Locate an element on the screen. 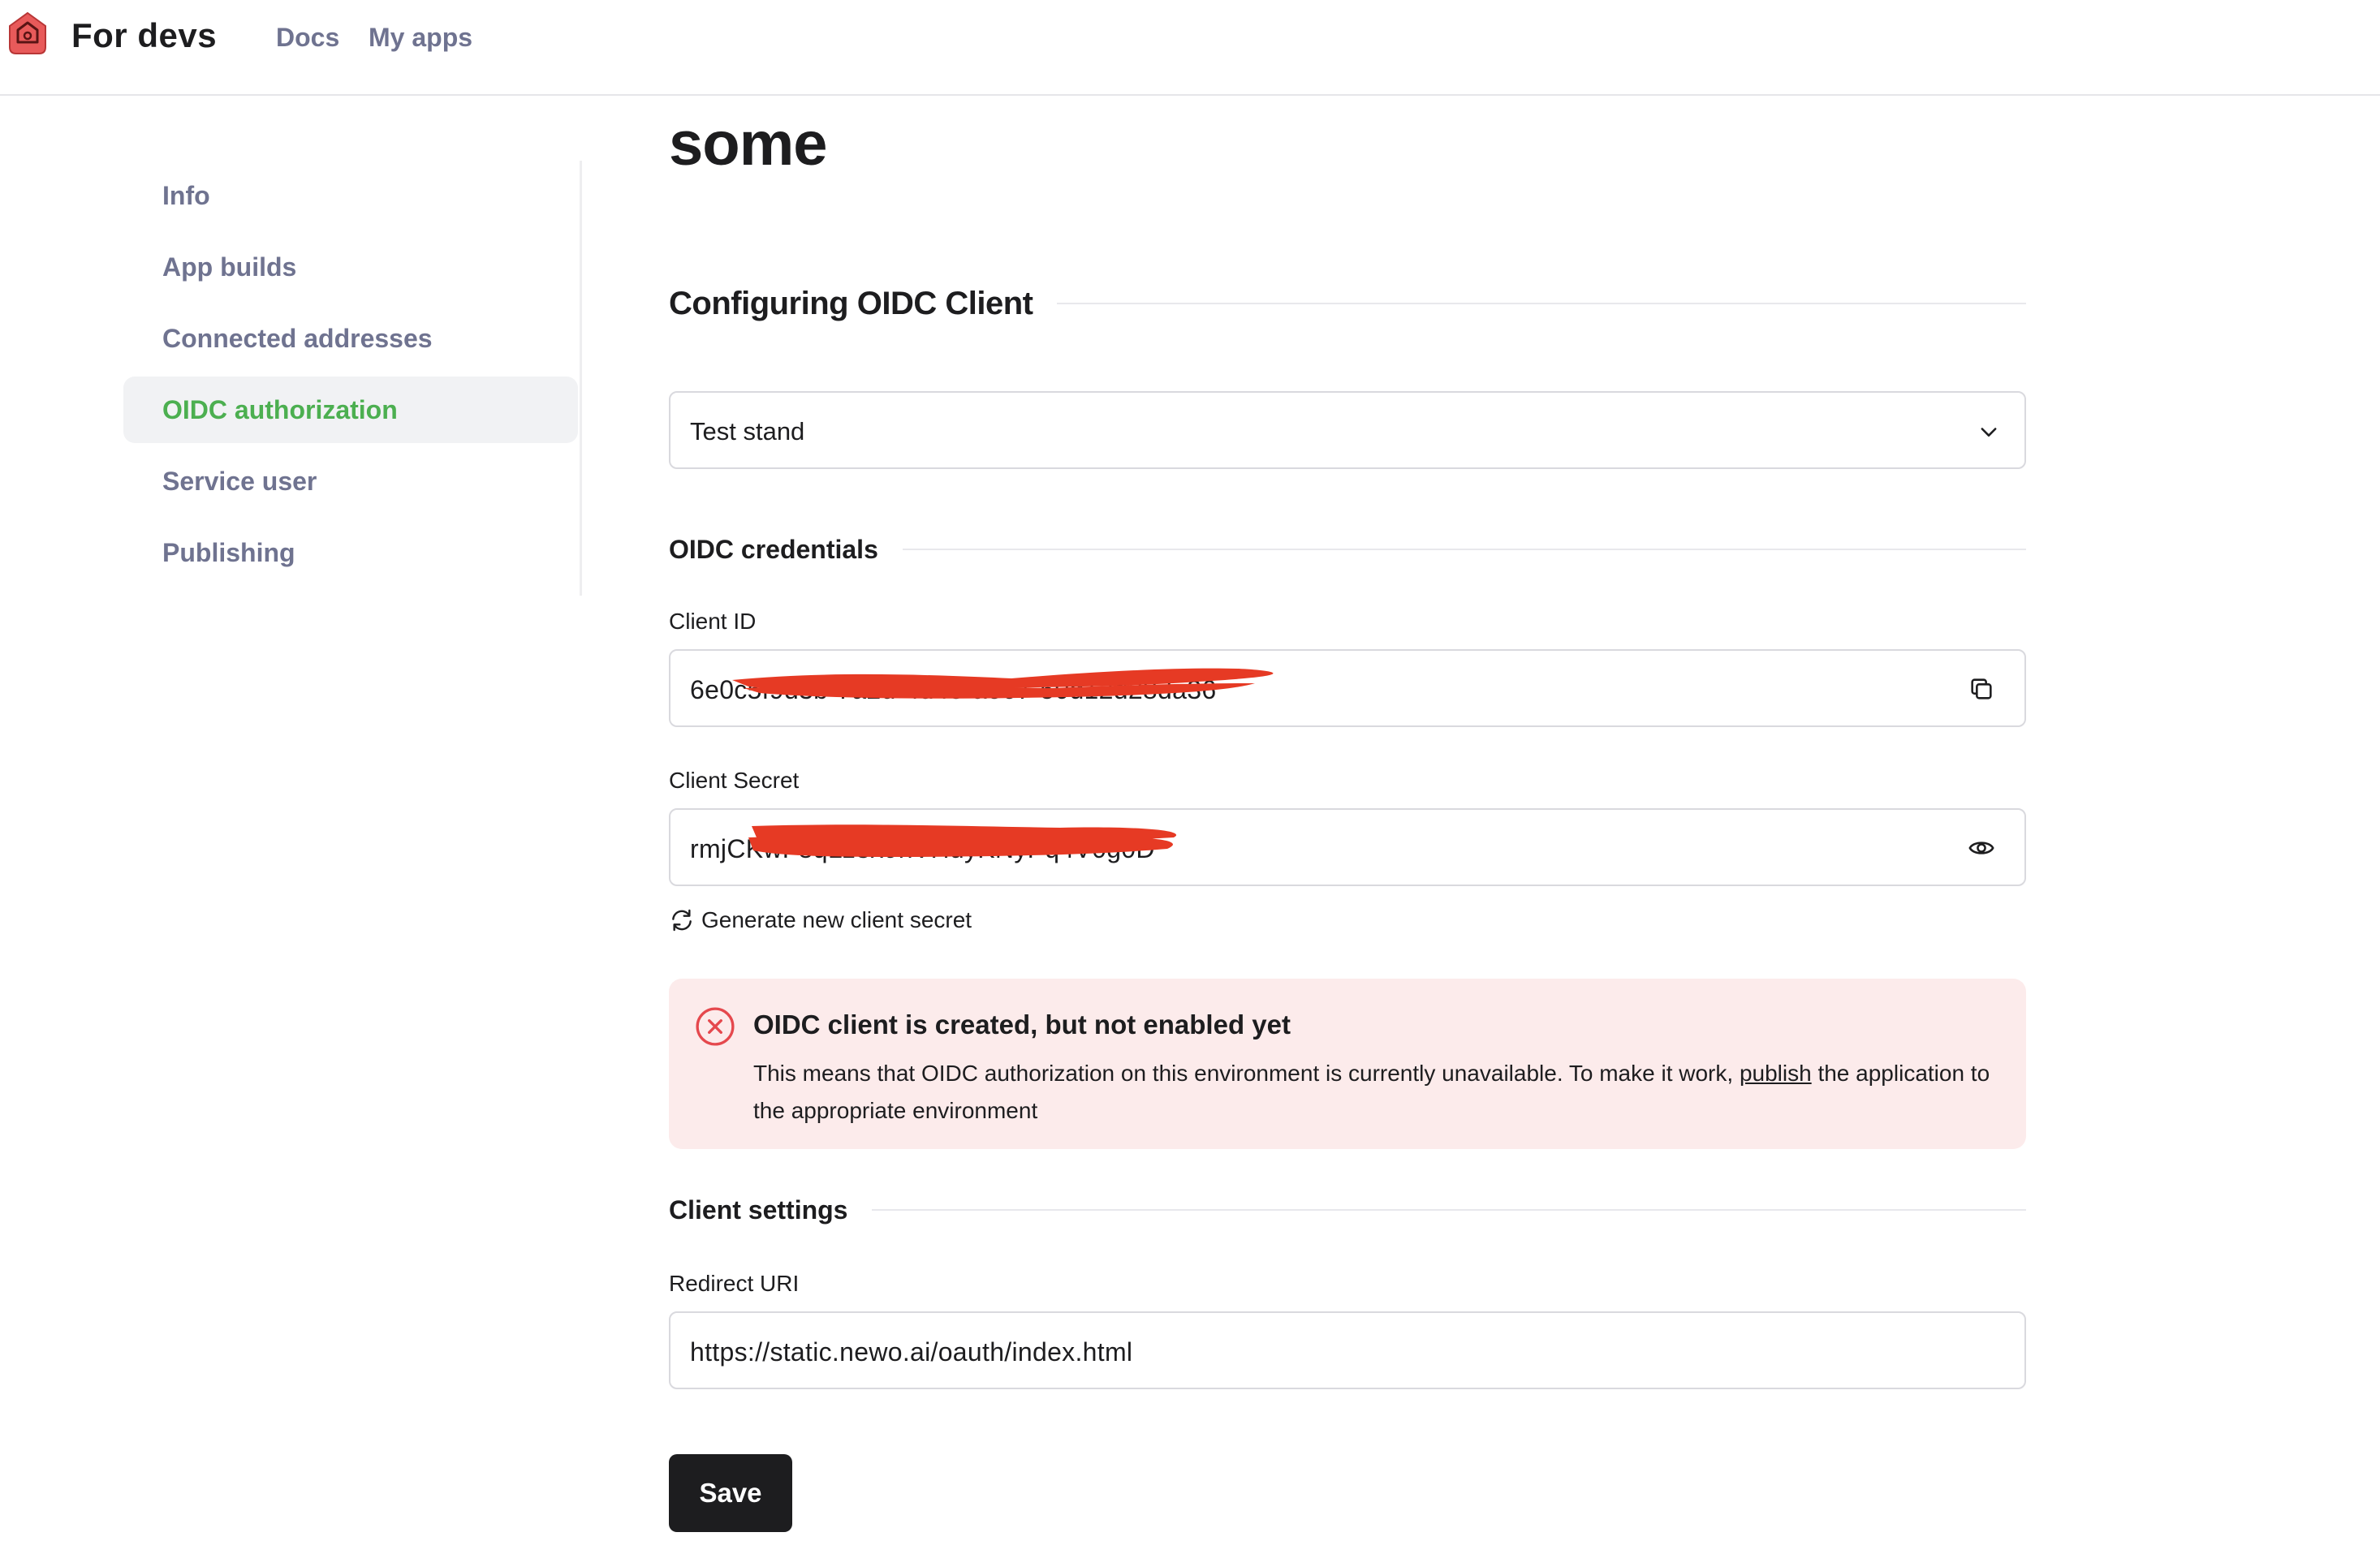 The image size is (2380, 1541). client-settings-section-heading: Client settings is located at coordinates (1347, 1210).